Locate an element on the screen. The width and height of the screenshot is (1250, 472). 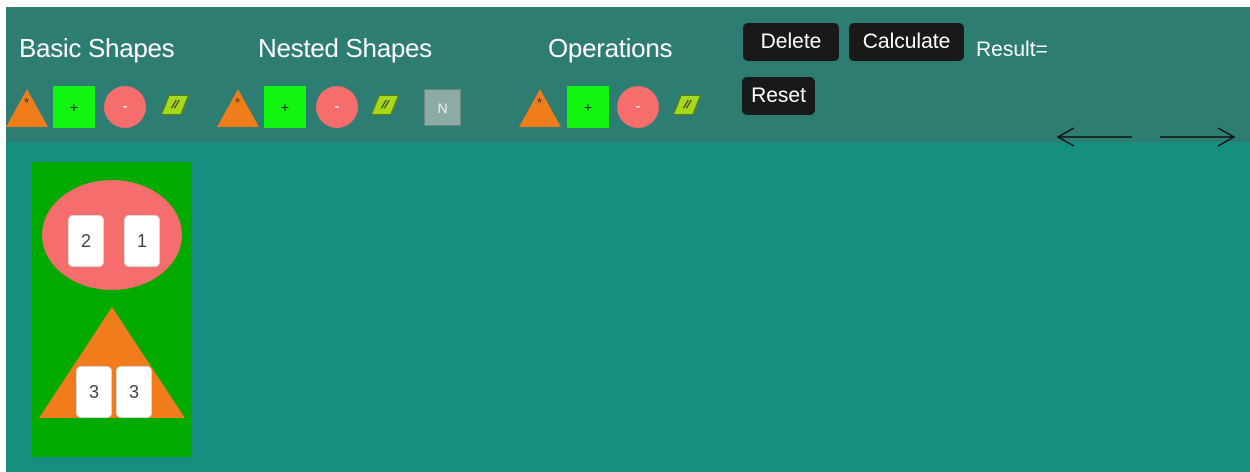
basic-circle-subtract-shape: - is located at coordinates (125, 107).